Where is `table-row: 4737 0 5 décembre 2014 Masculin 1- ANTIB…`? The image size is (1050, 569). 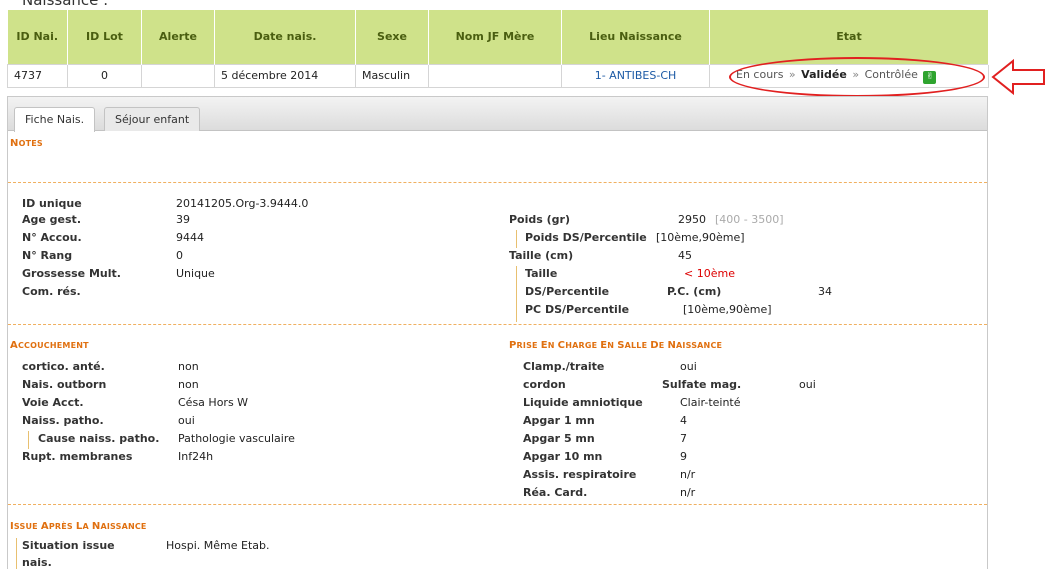
table-row: 4737 0 5 décembre 2014 Masculin 1- ANTIB… is located at coordinates (498, 75).